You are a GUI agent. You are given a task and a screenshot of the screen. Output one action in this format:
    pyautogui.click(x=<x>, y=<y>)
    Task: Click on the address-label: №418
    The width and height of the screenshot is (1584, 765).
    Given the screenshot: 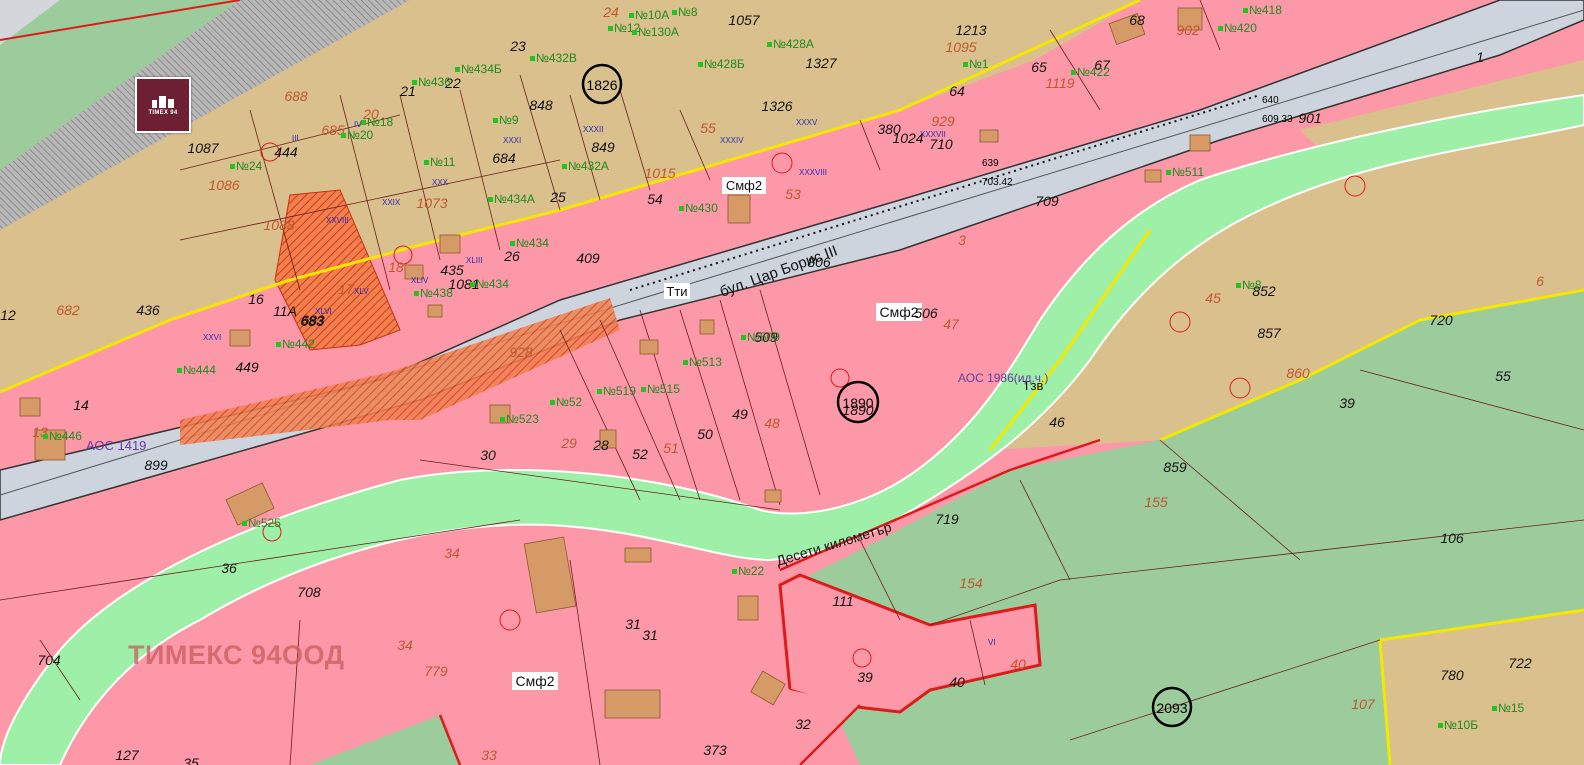 What is the action you would take?
    pyautogui.click(x=1265, y=10)
    